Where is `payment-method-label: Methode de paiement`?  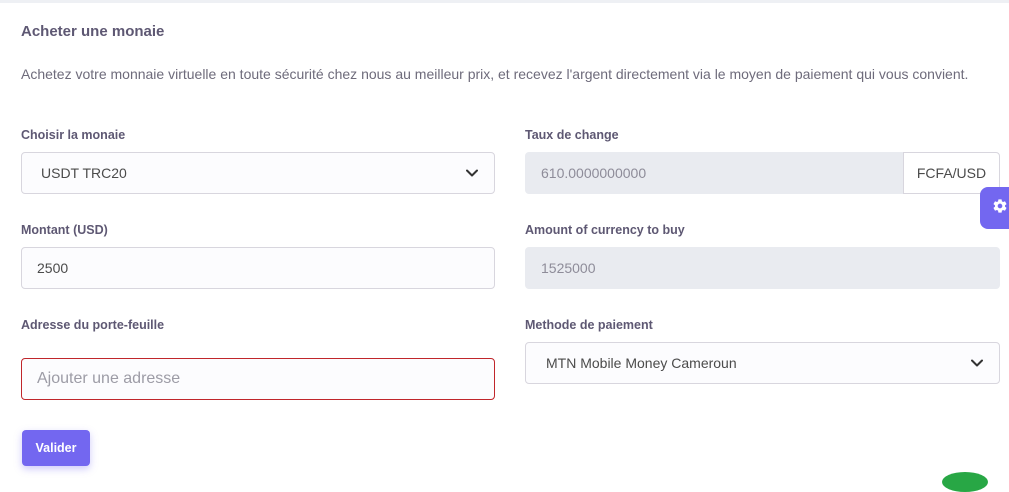 payment-method-label: Methode de paiement is located at coordinates (589, 325).